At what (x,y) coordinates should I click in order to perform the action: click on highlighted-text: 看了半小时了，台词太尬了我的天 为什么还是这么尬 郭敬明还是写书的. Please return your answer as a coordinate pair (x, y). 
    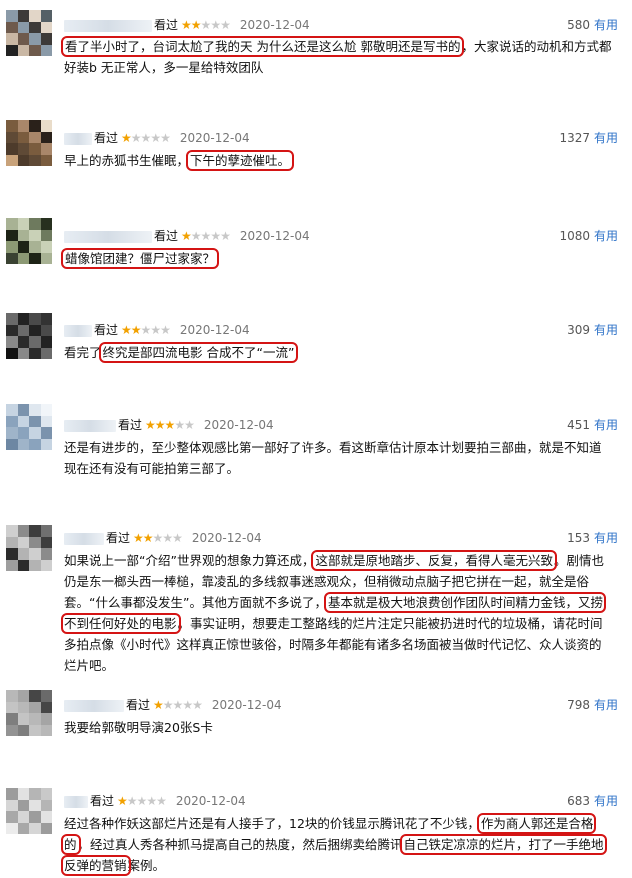
    Looking at the image, I should click on (262, 46).